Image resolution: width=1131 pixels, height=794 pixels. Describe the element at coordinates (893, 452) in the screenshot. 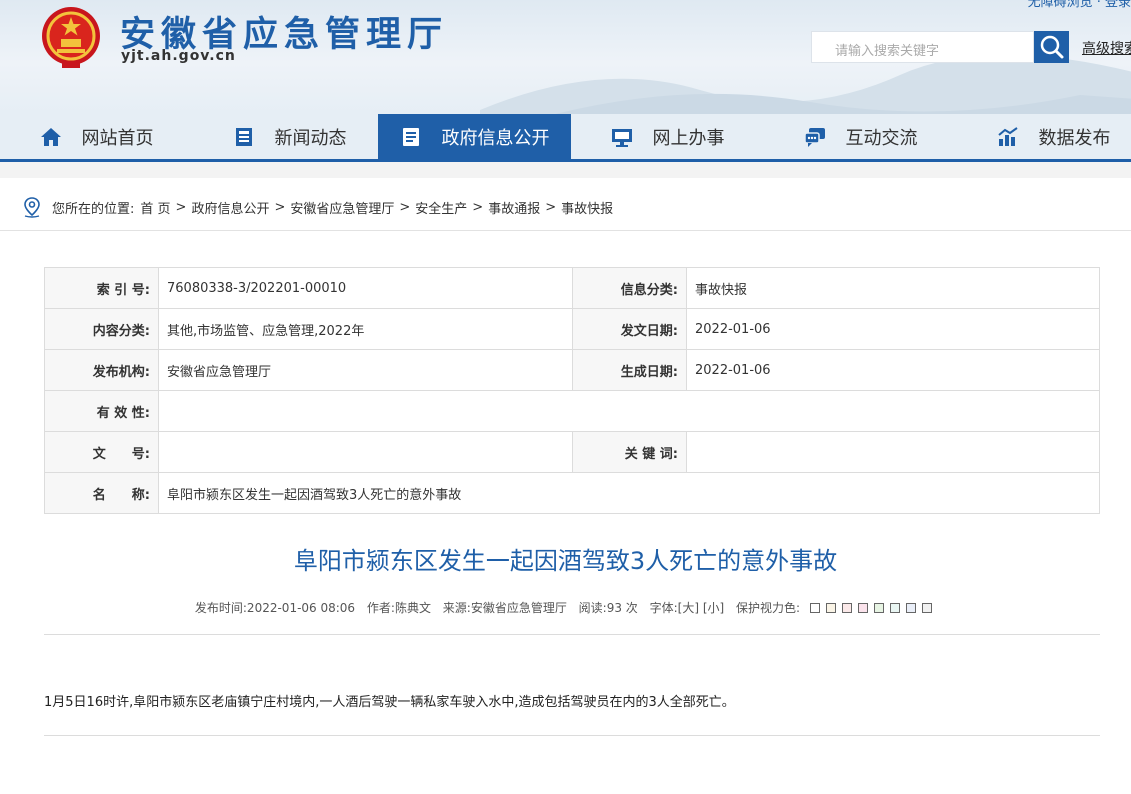

I see `keywords-value` at that location.